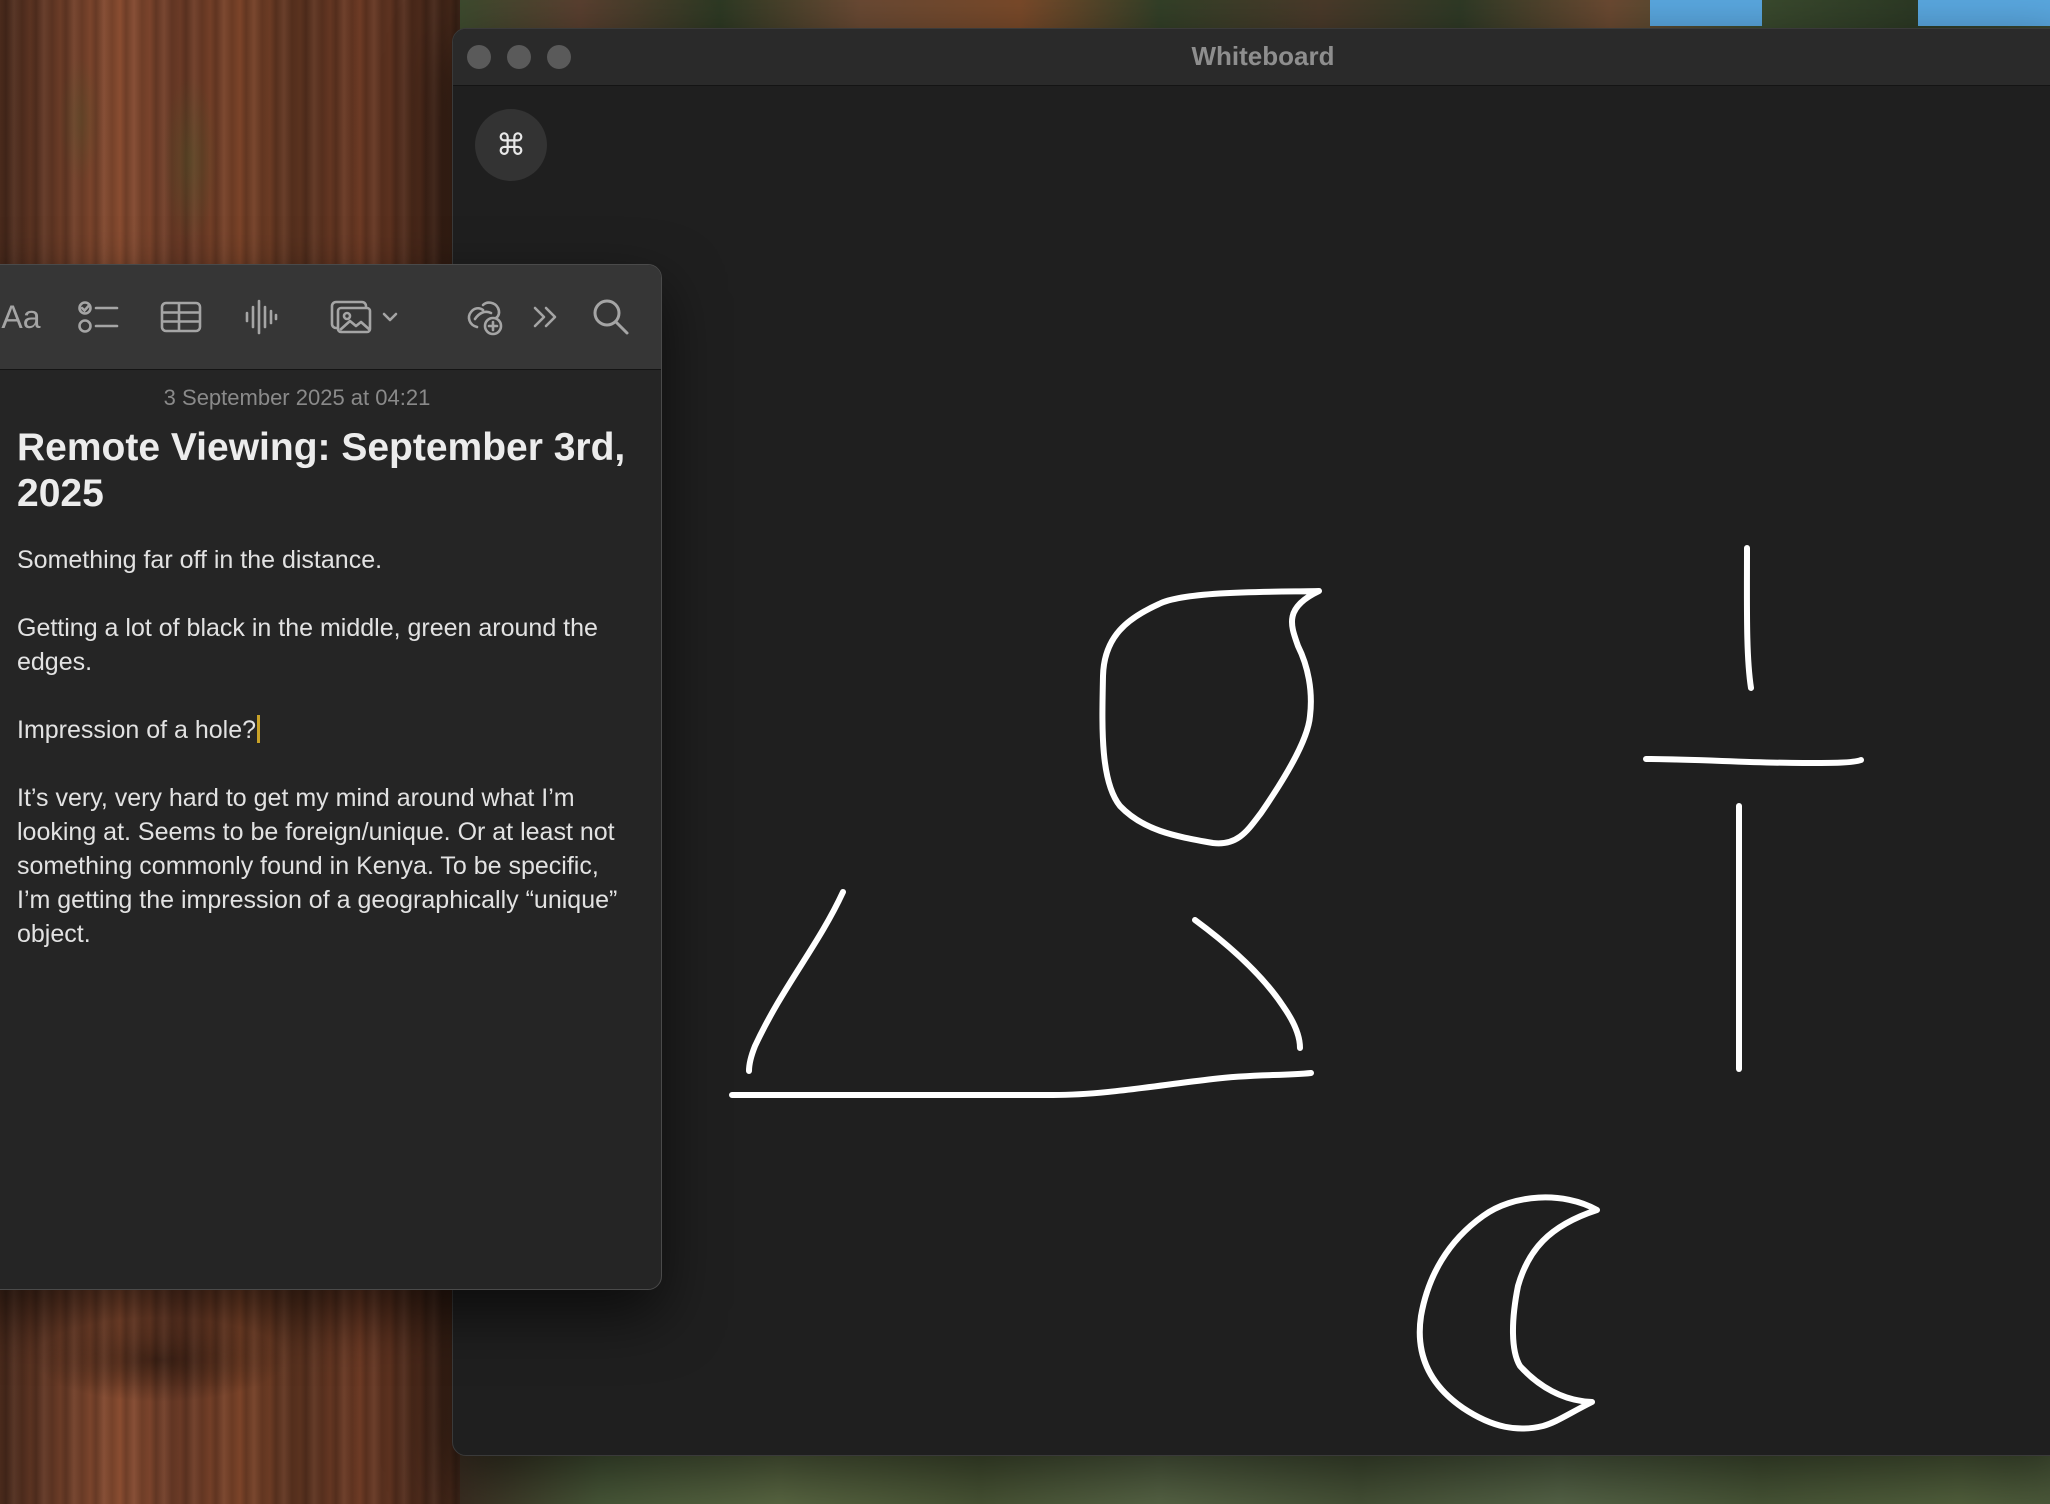 The image size is (2050, 1504). I want to click on note-paragraph: Something far off in the distance., so click(327, 560).